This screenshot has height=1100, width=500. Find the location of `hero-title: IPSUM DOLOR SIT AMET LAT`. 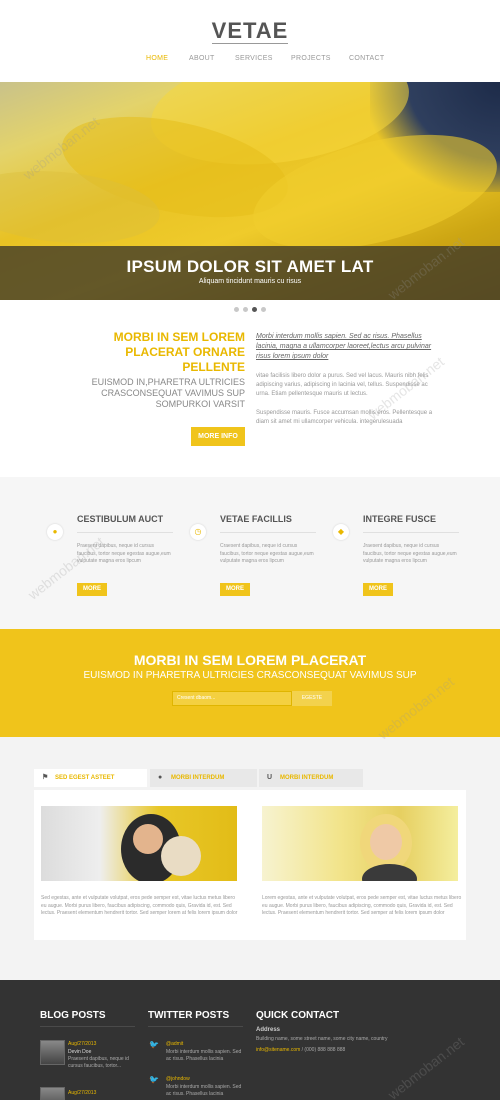

hero-title: IPSUM DOLOR SIT AMET LAT is located at coordinates (250, 266).